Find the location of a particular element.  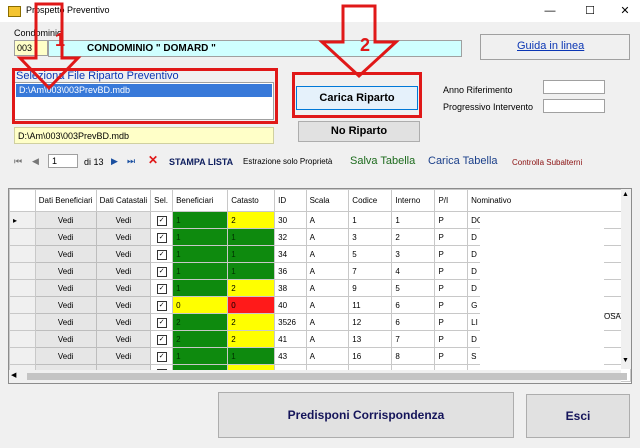

annotation-number-2: 2 is located at coordinates (365, 45).